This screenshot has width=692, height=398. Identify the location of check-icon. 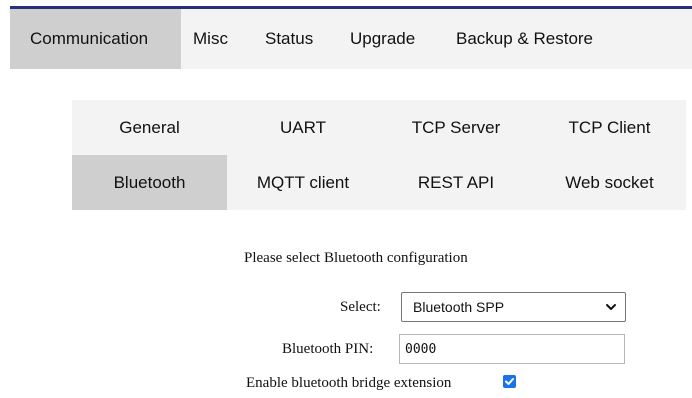
(509, 381).